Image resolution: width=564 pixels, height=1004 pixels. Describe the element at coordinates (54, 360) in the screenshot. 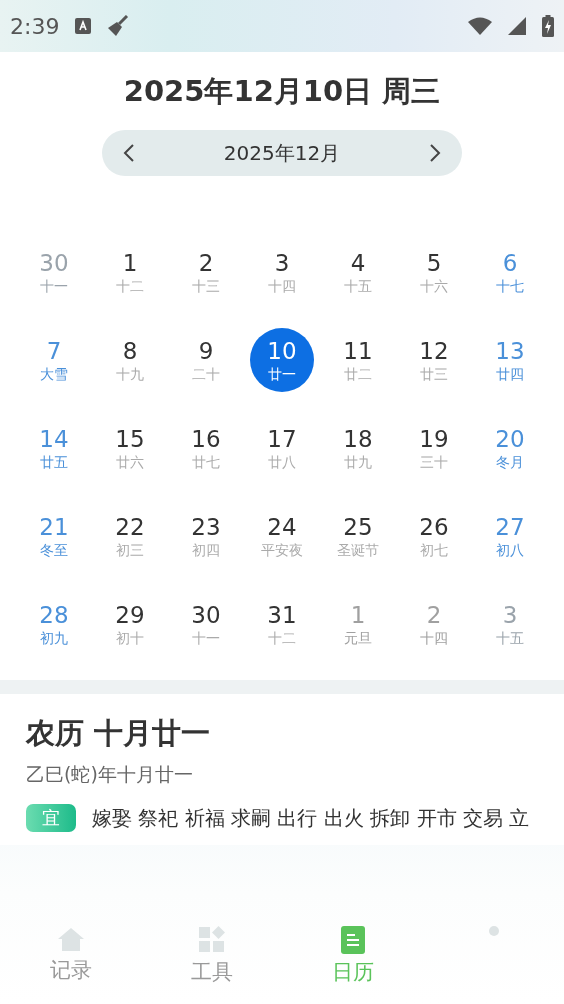

I see `calendar-day: 7 大雪` at that location.